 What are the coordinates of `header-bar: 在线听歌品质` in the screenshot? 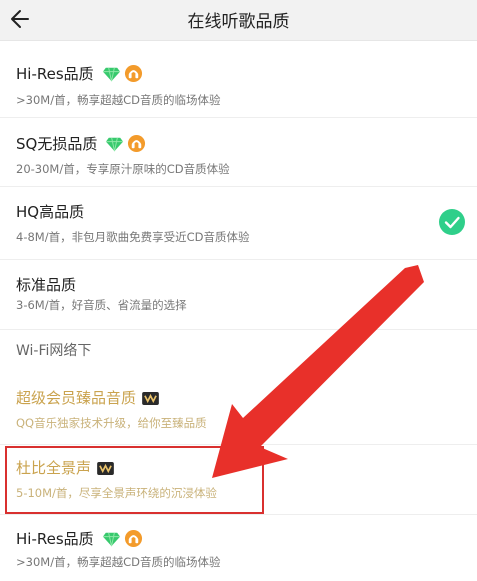 It's located at (238, 20).